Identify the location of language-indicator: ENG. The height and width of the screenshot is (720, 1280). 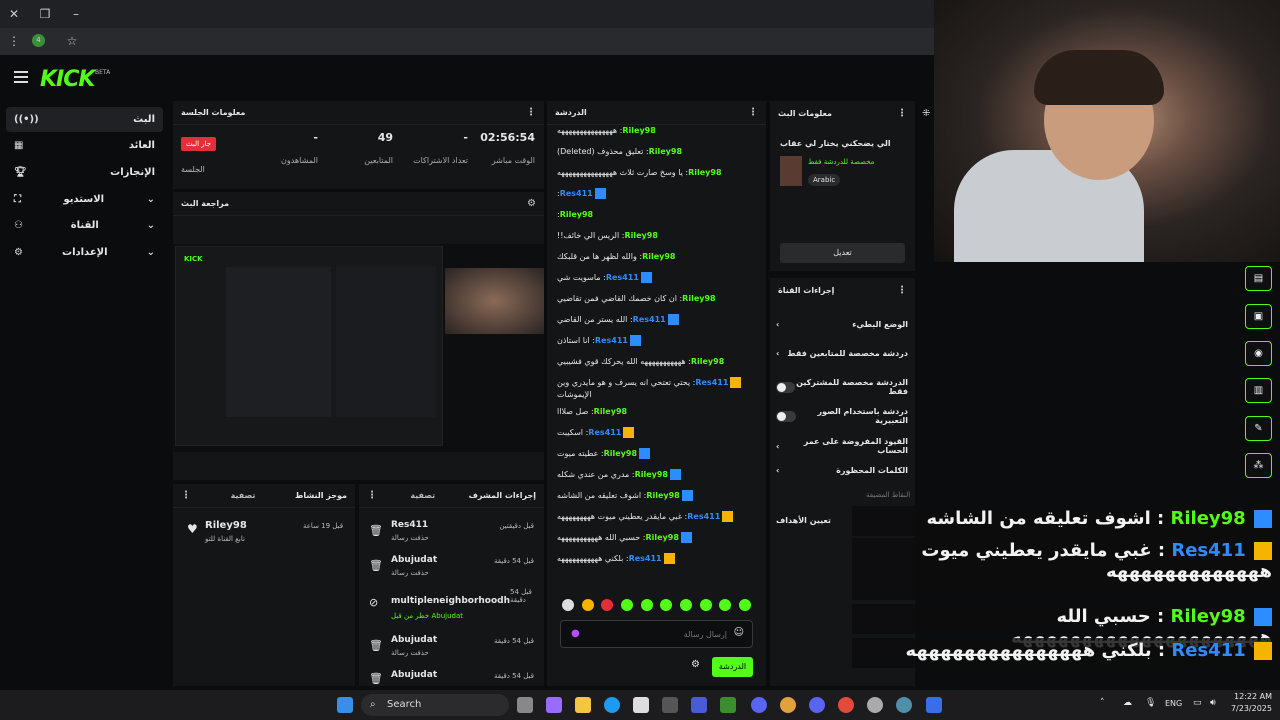
(1173, 703).